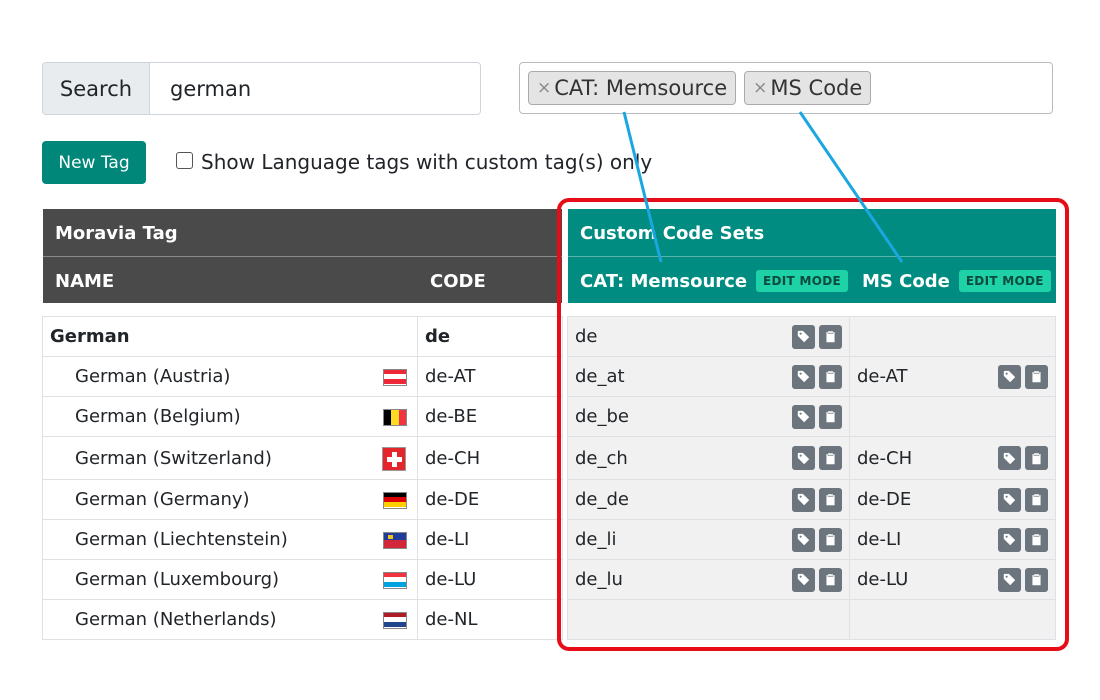  I want to click on ms-code-cell: de-LU, so click(952, 579).